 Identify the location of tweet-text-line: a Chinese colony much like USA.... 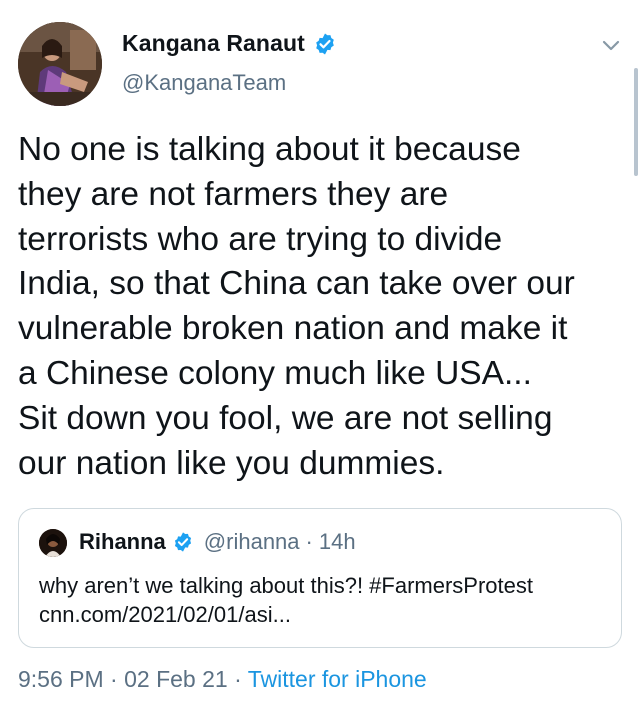
(275, 373).